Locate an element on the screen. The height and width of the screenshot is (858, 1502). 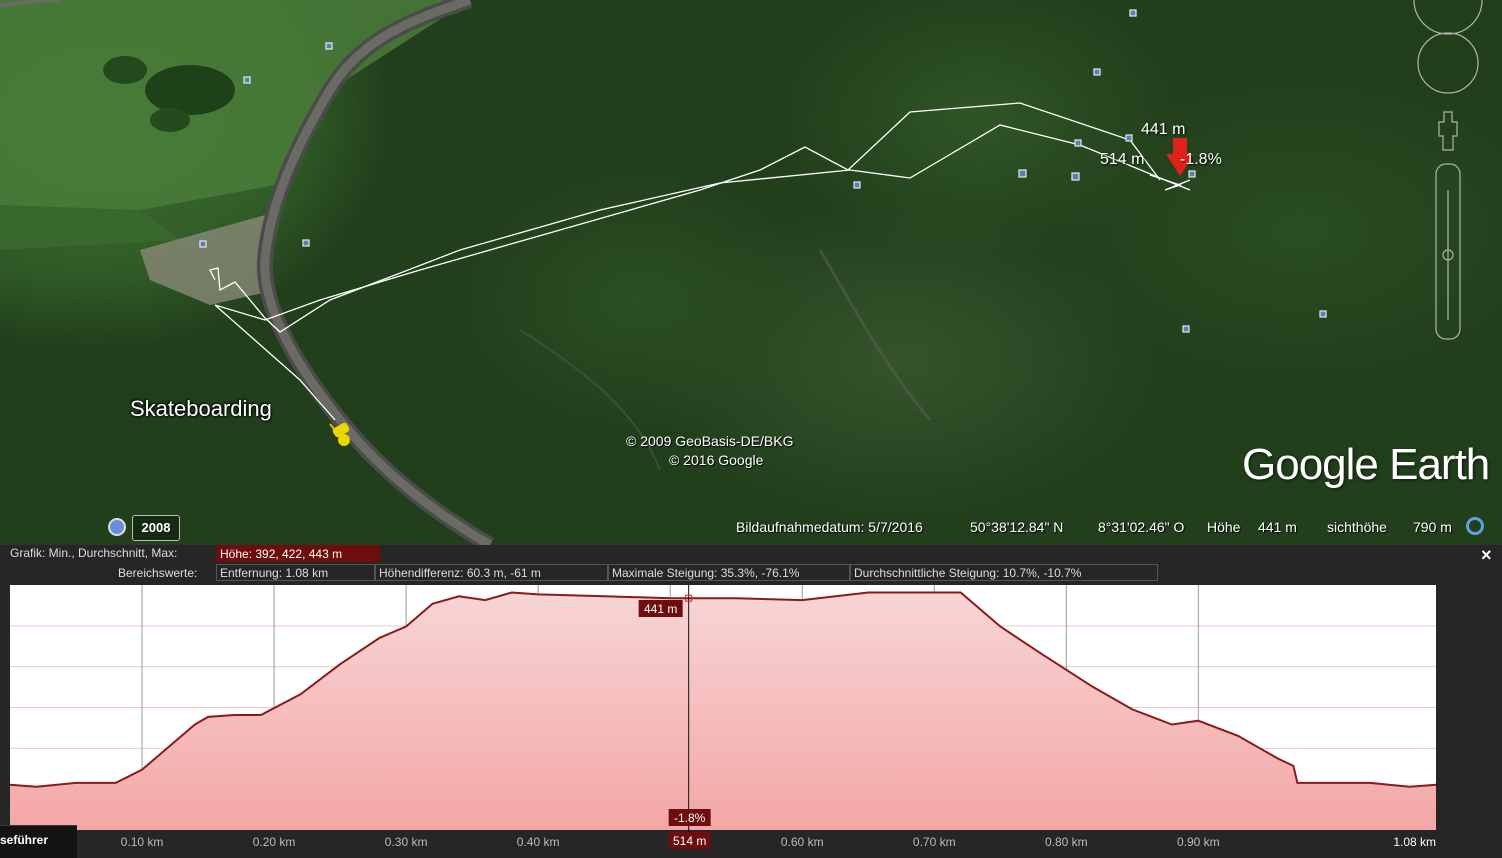
elevation-label: Höhe is located at coordinates (1224, 527).